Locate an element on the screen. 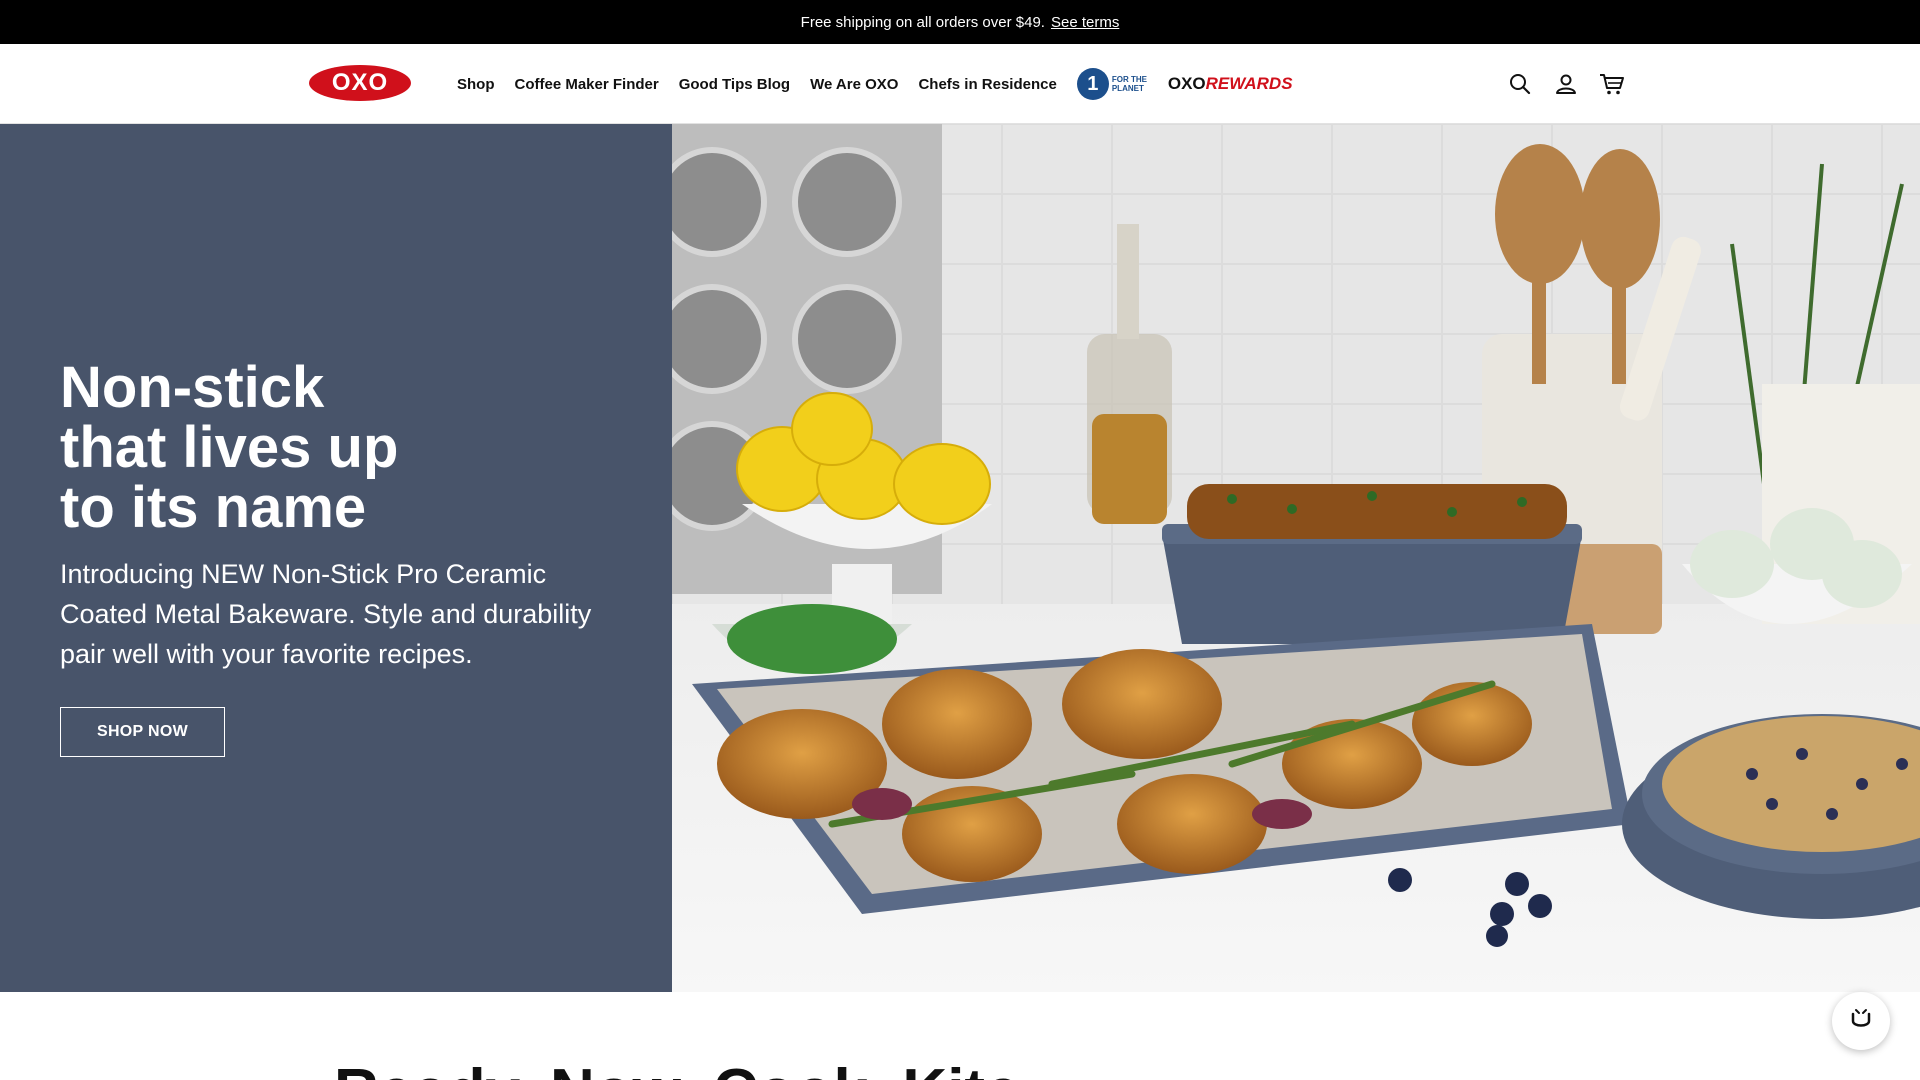  search-icon is located at coordinates (1520, 84).